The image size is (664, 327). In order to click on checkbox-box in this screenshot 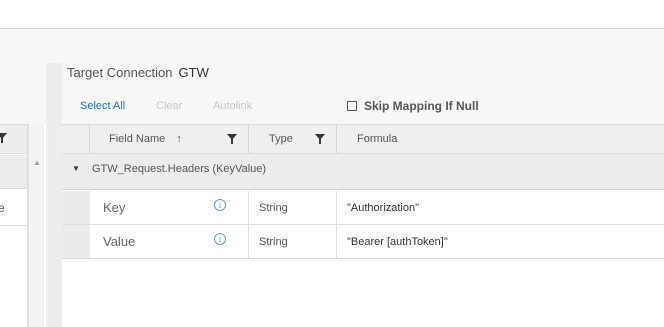, I will do `click(352, 106)`.